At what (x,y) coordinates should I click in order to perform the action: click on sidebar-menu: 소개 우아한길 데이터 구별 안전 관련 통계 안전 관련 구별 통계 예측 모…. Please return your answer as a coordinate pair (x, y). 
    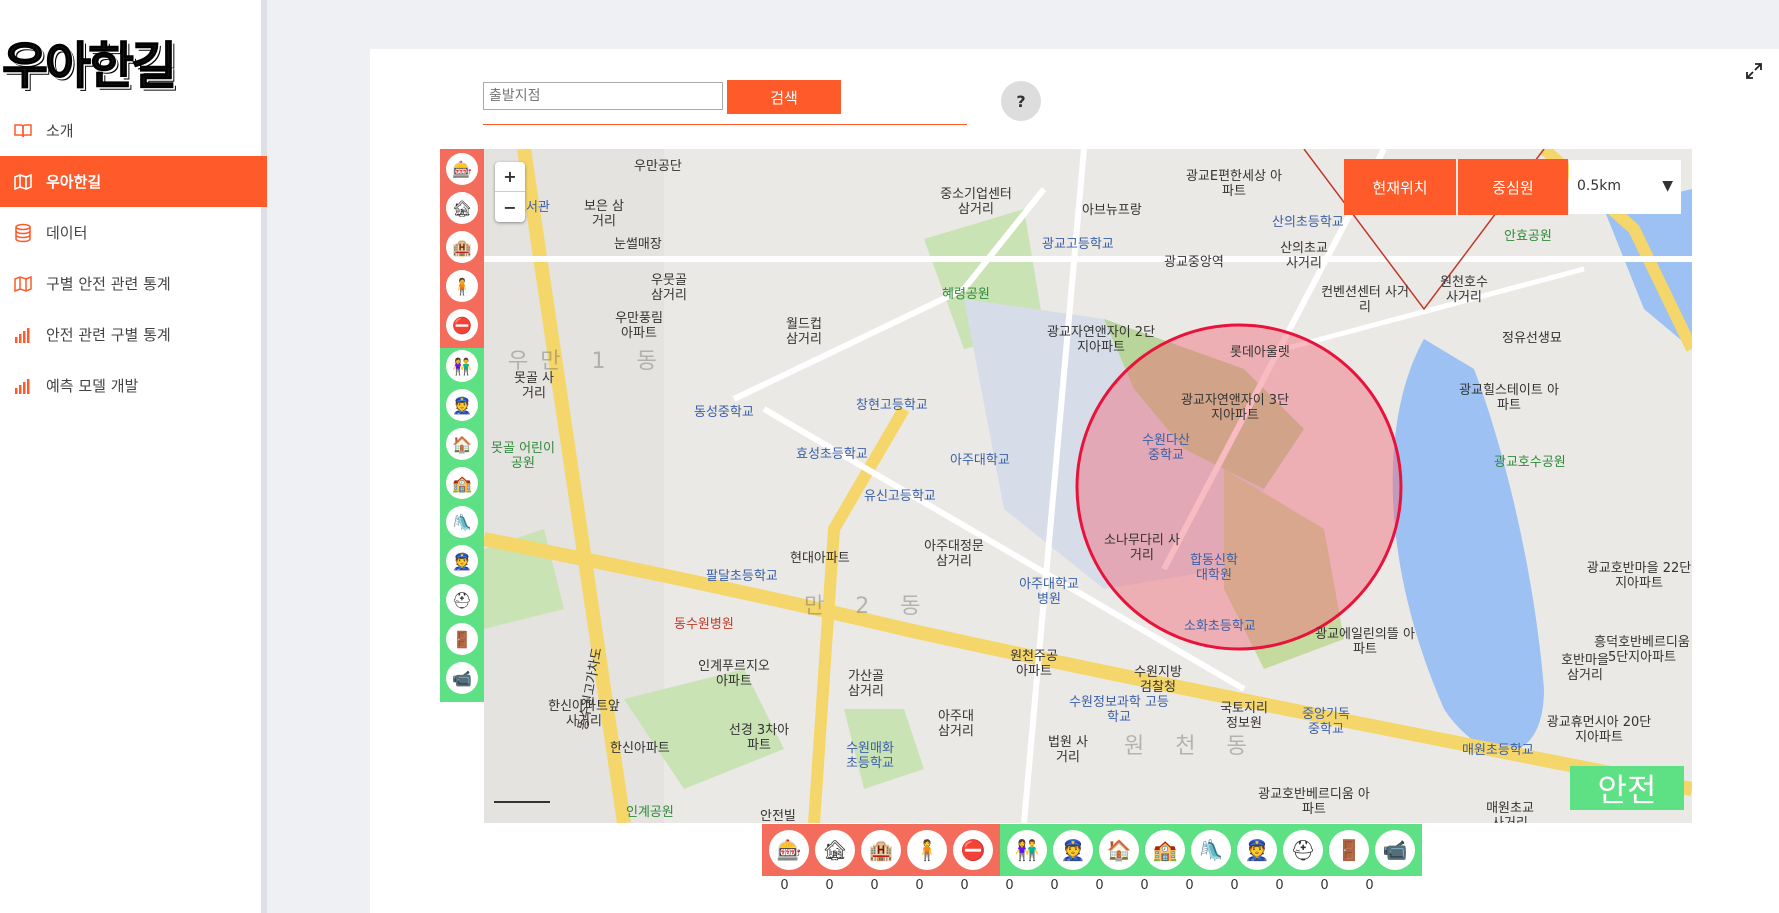
    Looking at the image, I should click on (133, 258).